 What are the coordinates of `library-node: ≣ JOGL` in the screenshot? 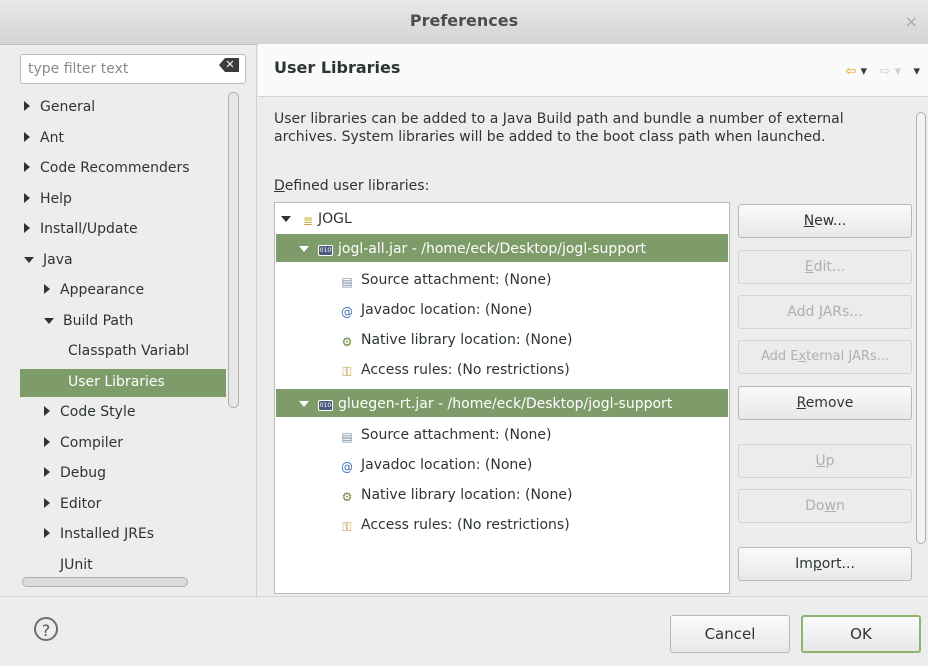 It's located at (316, 219).